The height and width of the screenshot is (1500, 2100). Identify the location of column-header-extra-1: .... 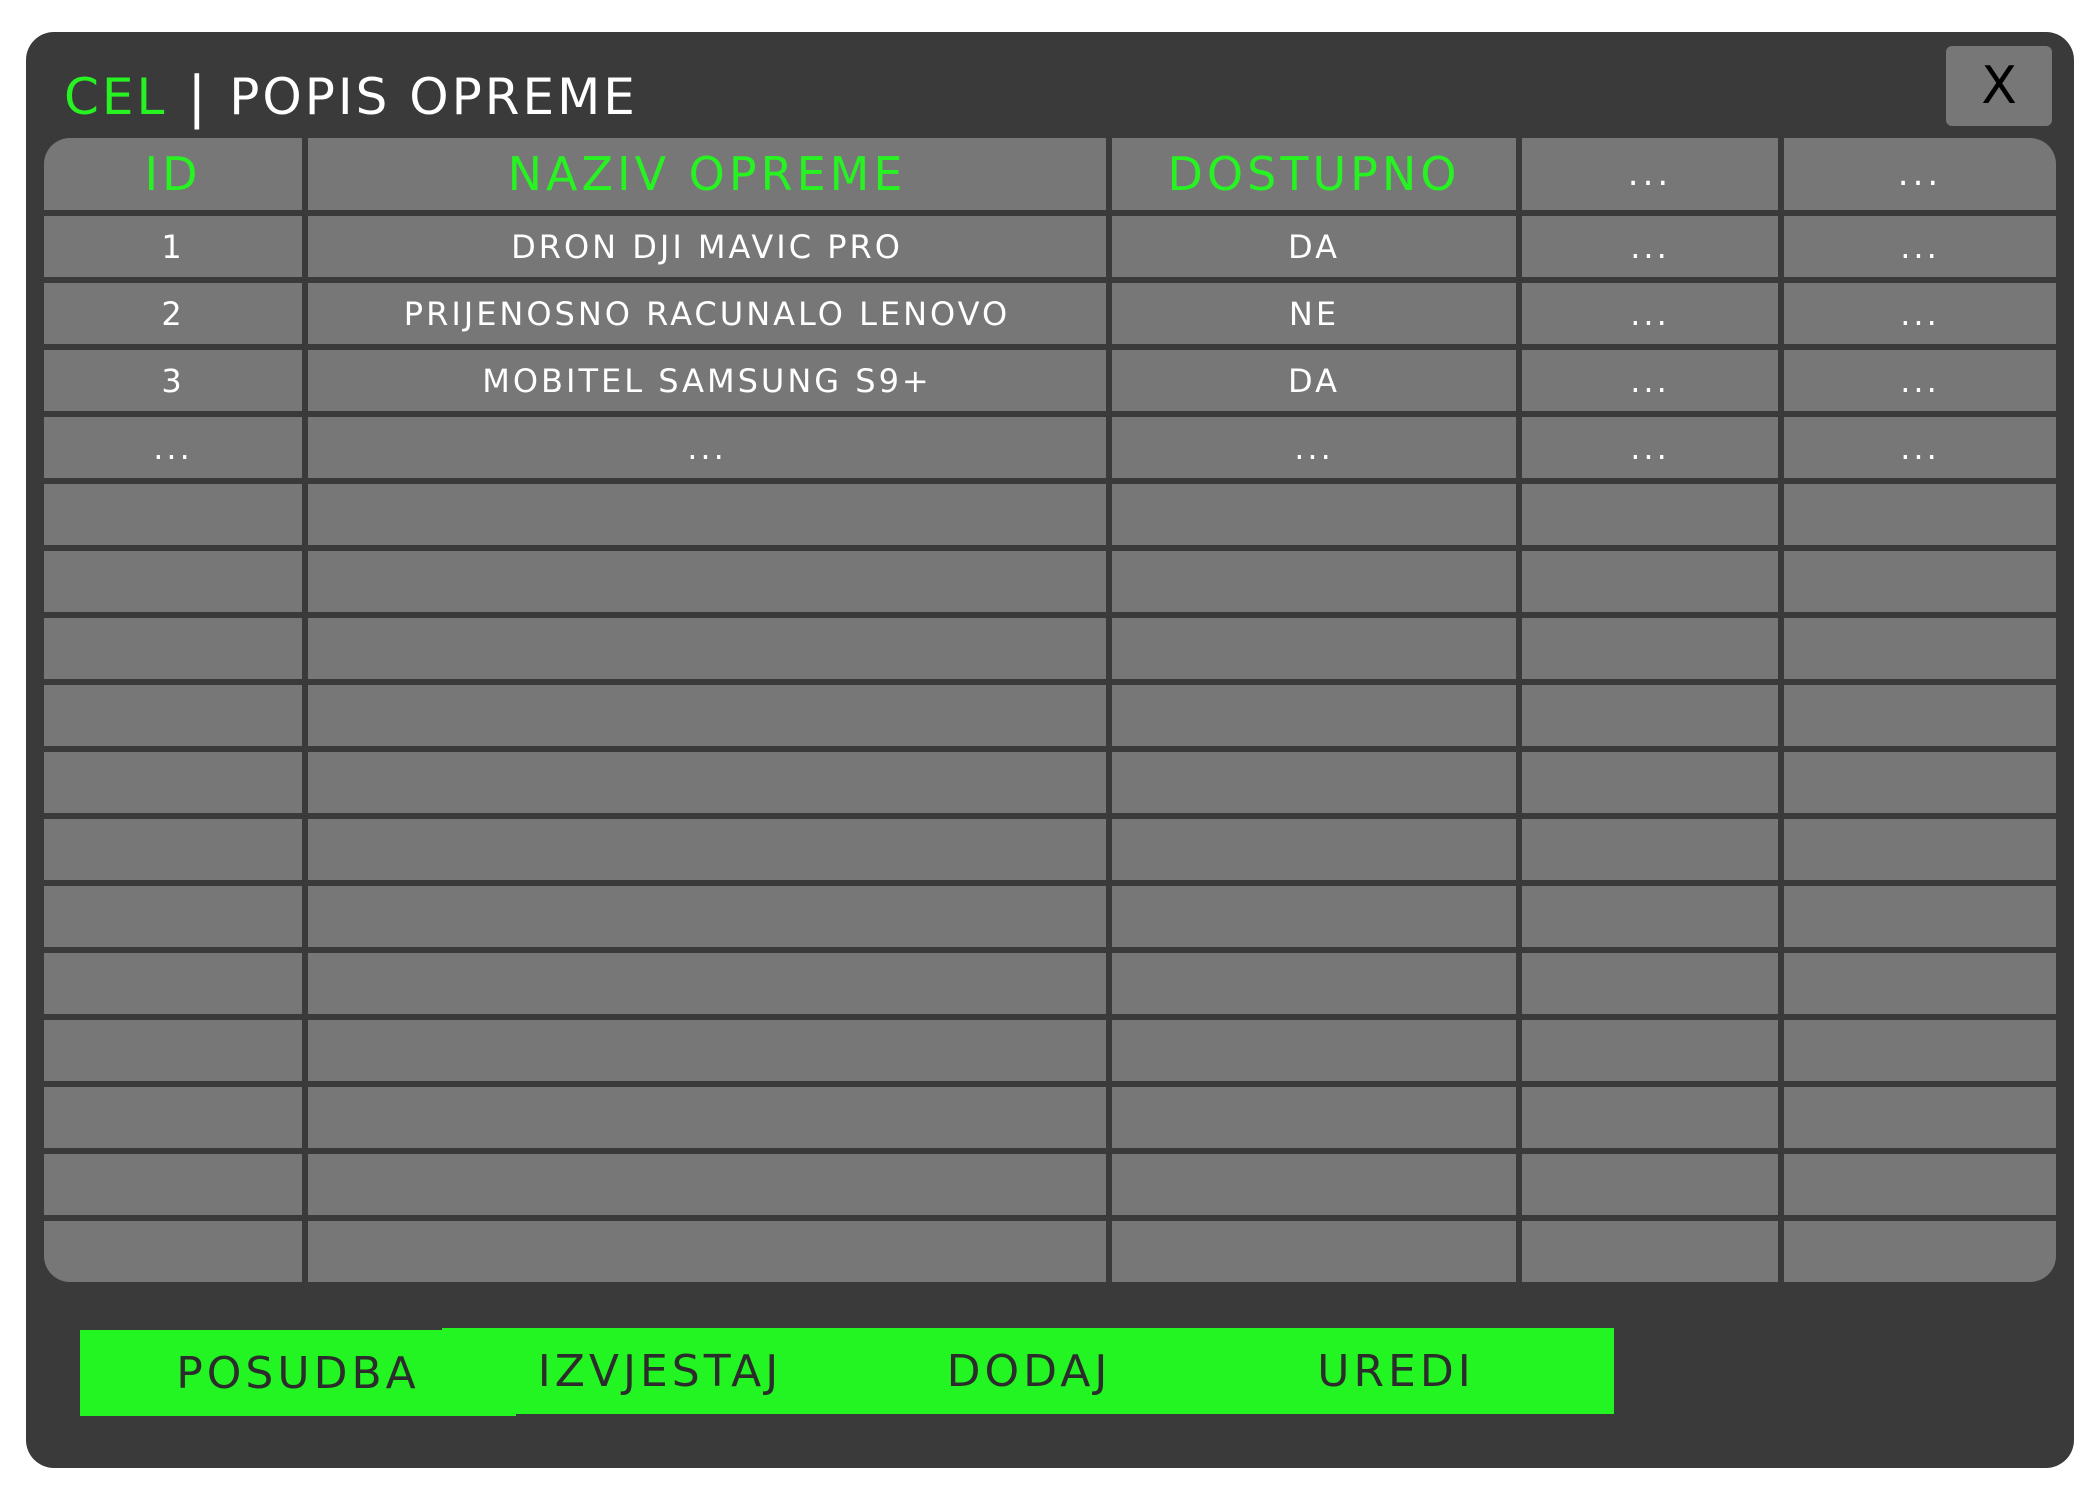
(1650, 174).